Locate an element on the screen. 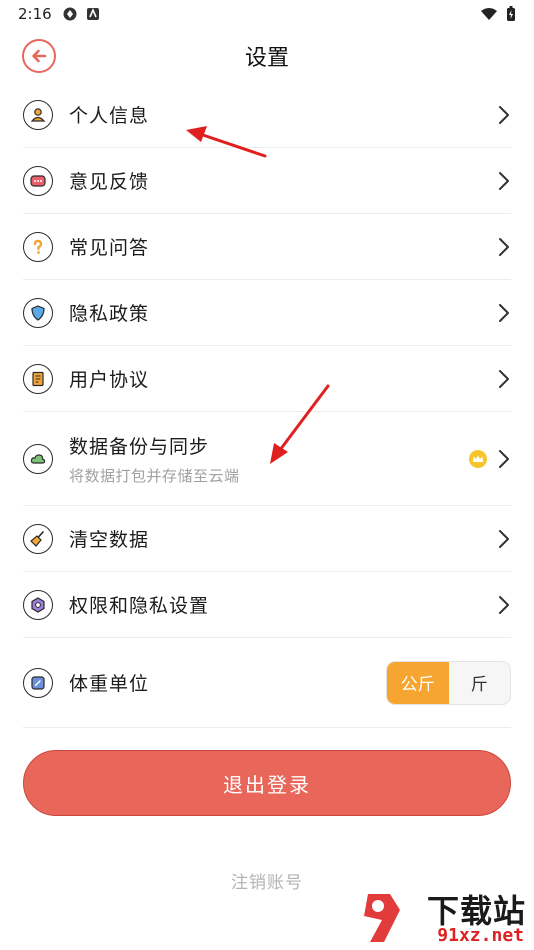  weight-unit-toggle: 公斤 斤 is located at coordinates (448, 682).